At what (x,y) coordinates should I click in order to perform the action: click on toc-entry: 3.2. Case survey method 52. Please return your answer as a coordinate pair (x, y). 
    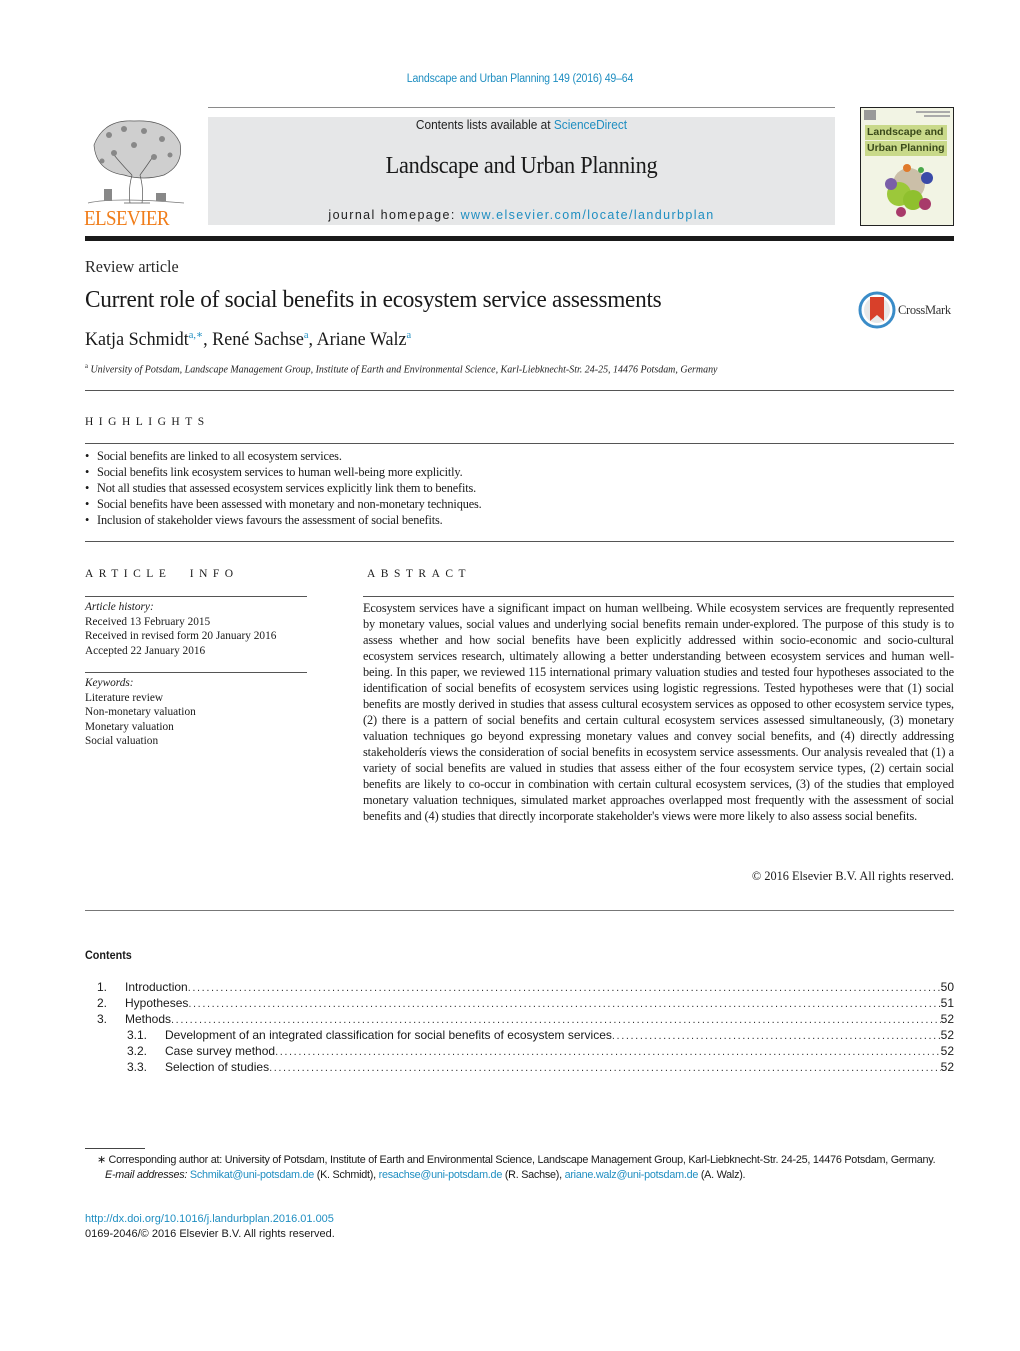
    Looking at the image, I should click on (519, 1051).